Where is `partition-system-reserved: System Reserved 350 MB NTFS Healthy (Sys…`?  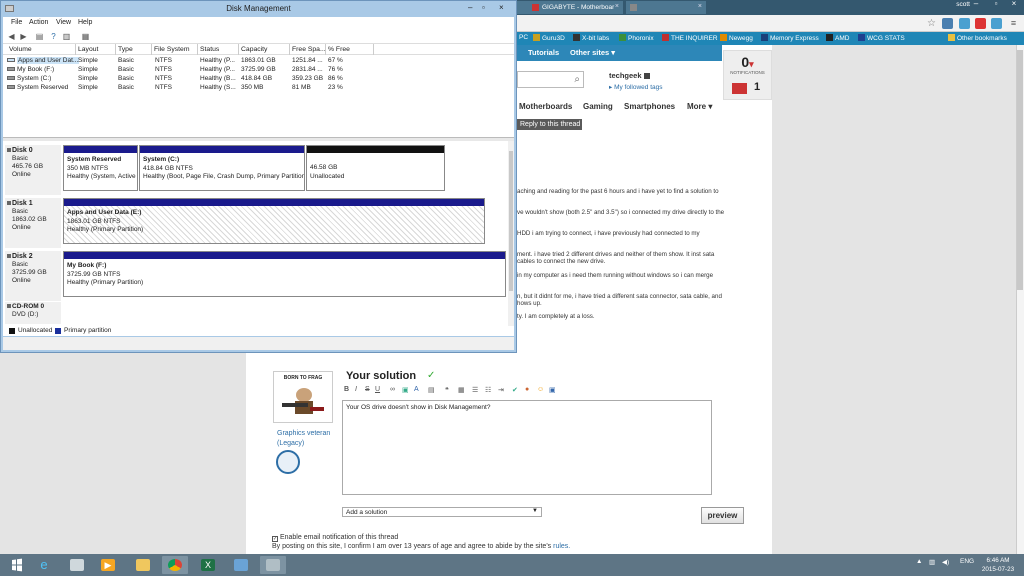
partition-system-reserved: System Reserved 350 MB NTFS Healthy (Sys… is located at coordinates (100, 168).